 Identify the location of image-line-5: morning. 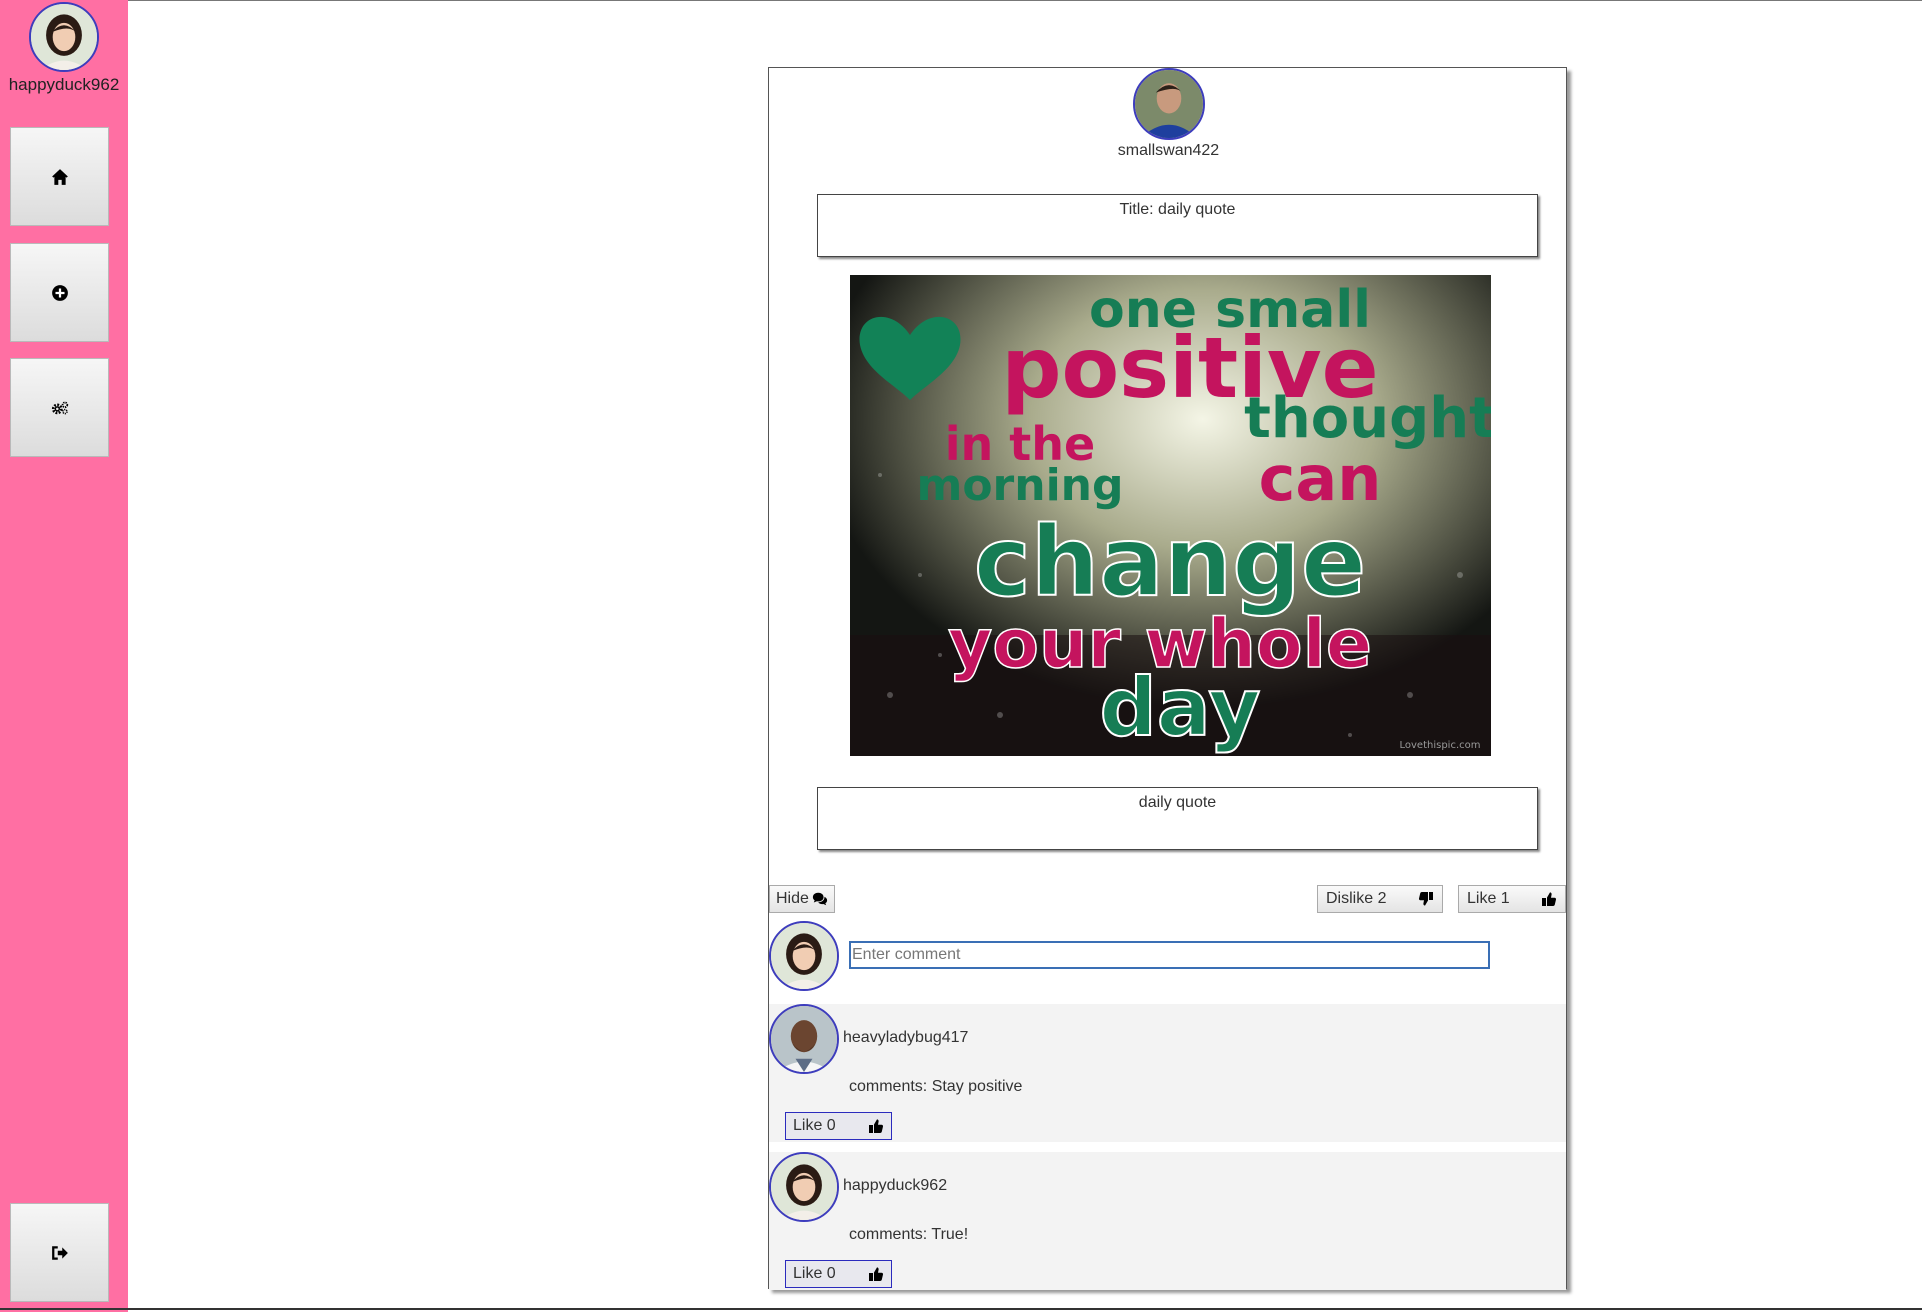
(1019, 485).